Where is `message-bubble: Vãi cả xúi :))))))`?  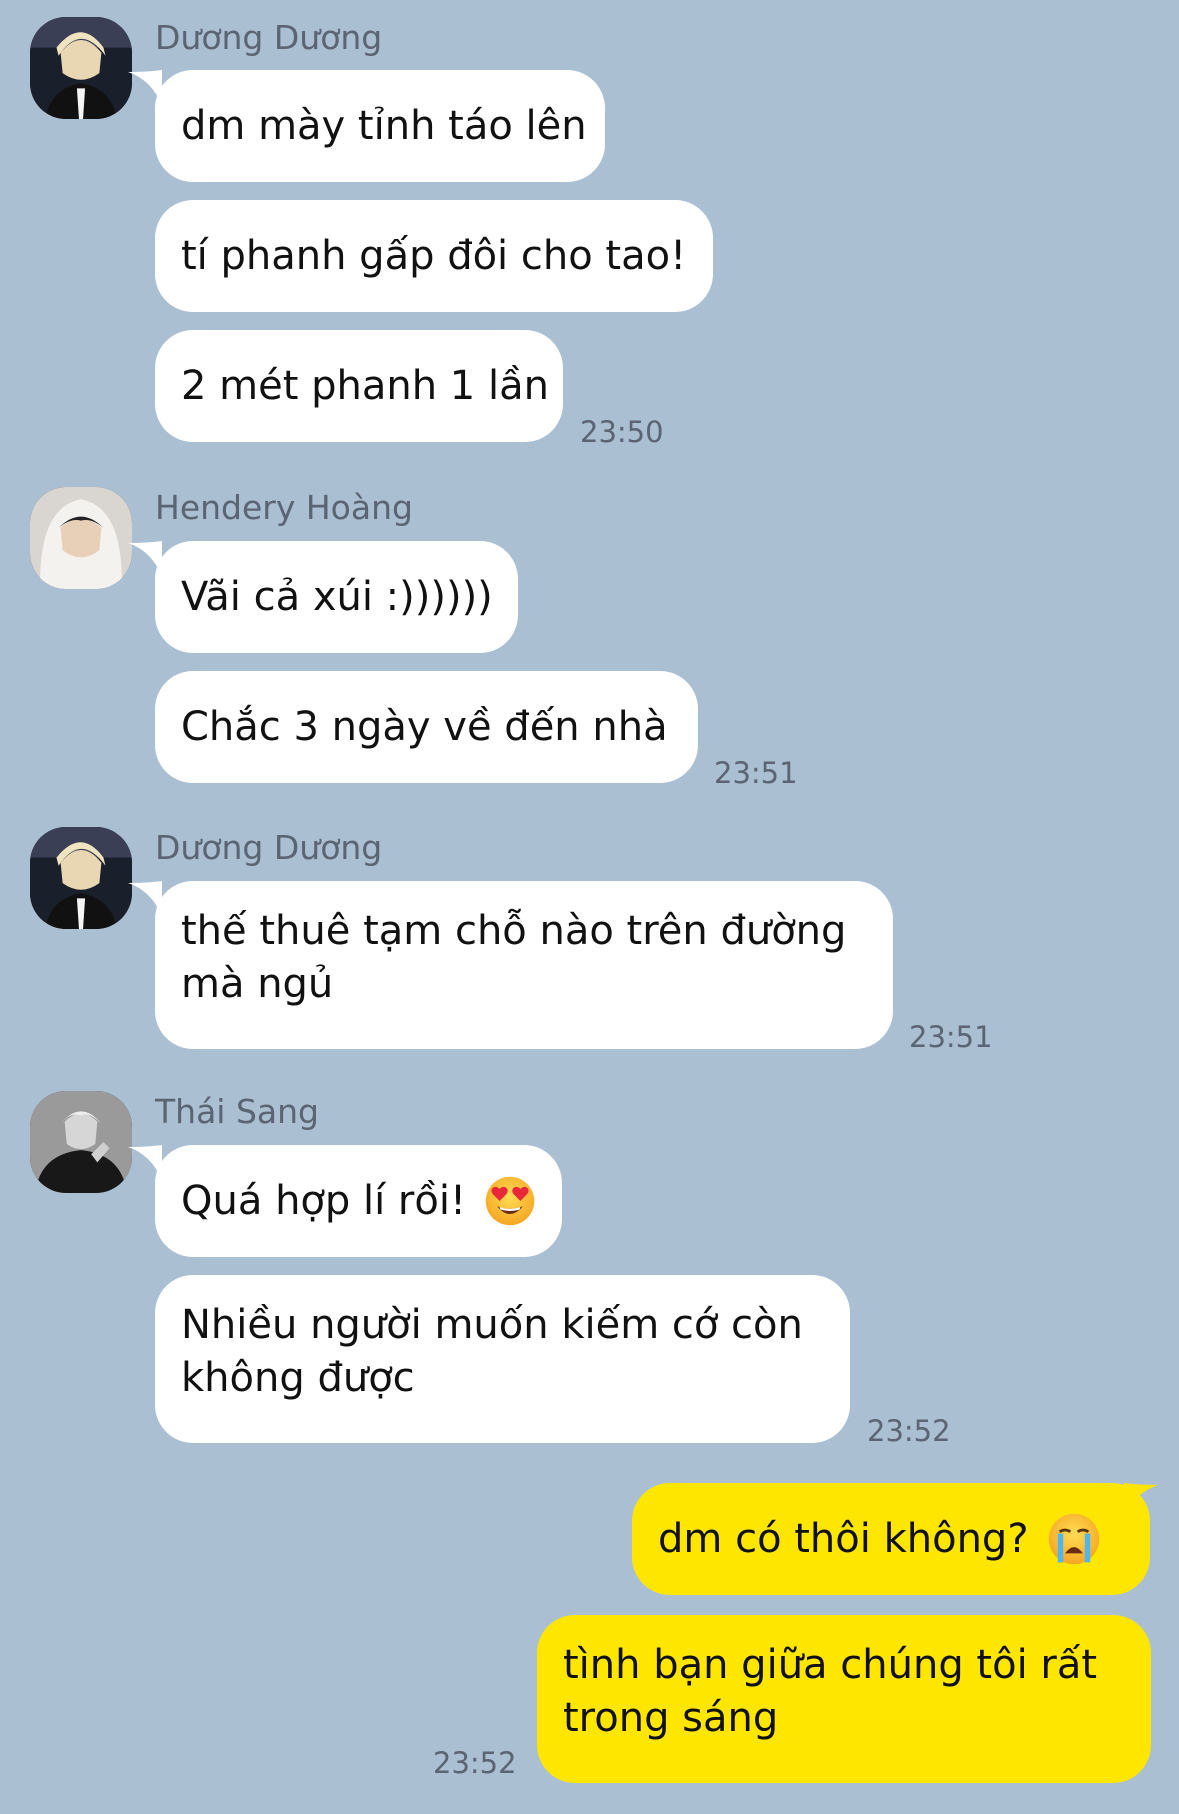
message-bubble: Vãi cả xúi :)))))) is located at coordinates (336, 597).